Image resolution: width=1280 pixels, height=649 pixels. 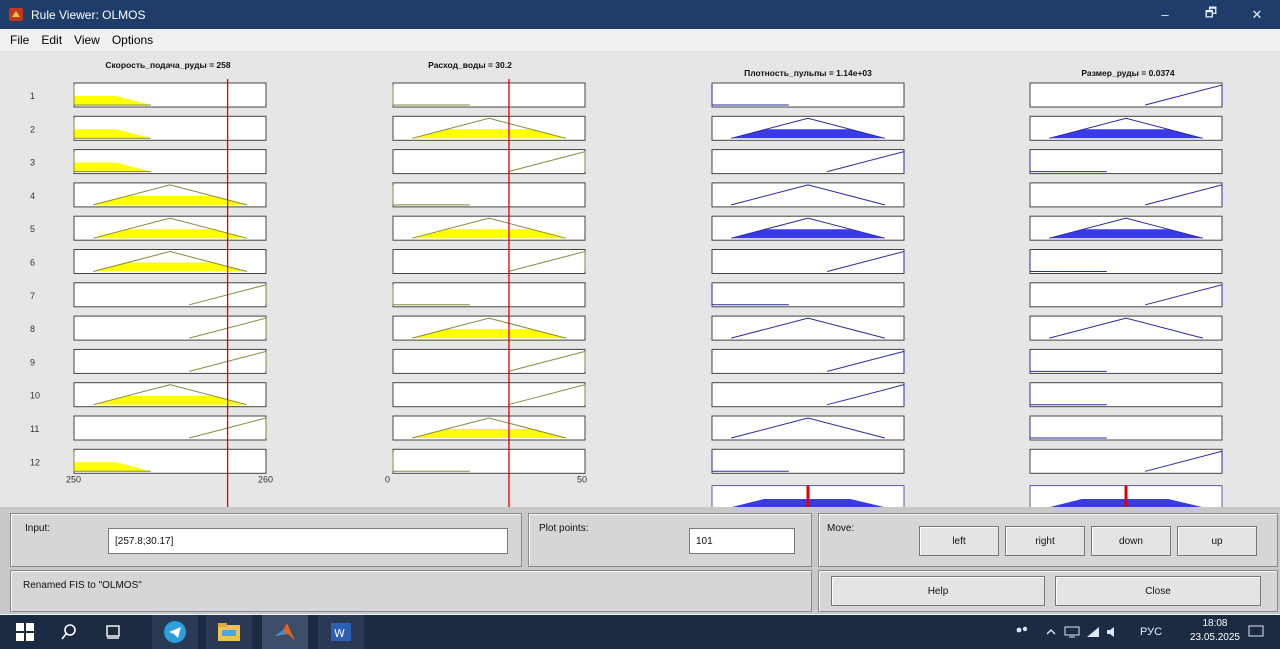 I want to click on rule-number: 1, so click(x=32, y=96).